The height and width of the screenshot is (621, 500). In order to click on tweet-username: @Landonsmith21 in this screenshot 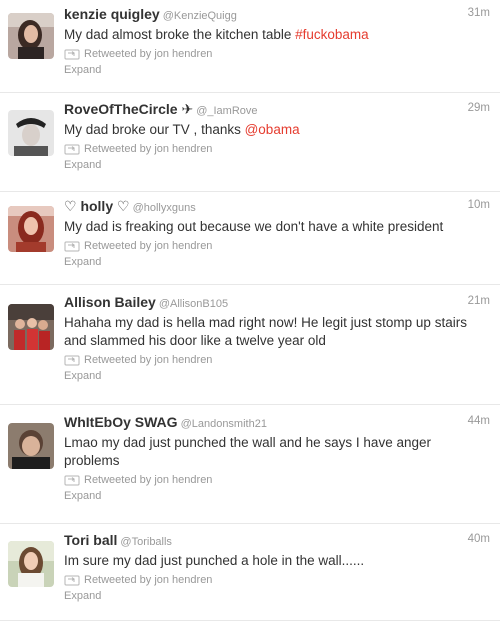, I will do `click(224, 424)`.